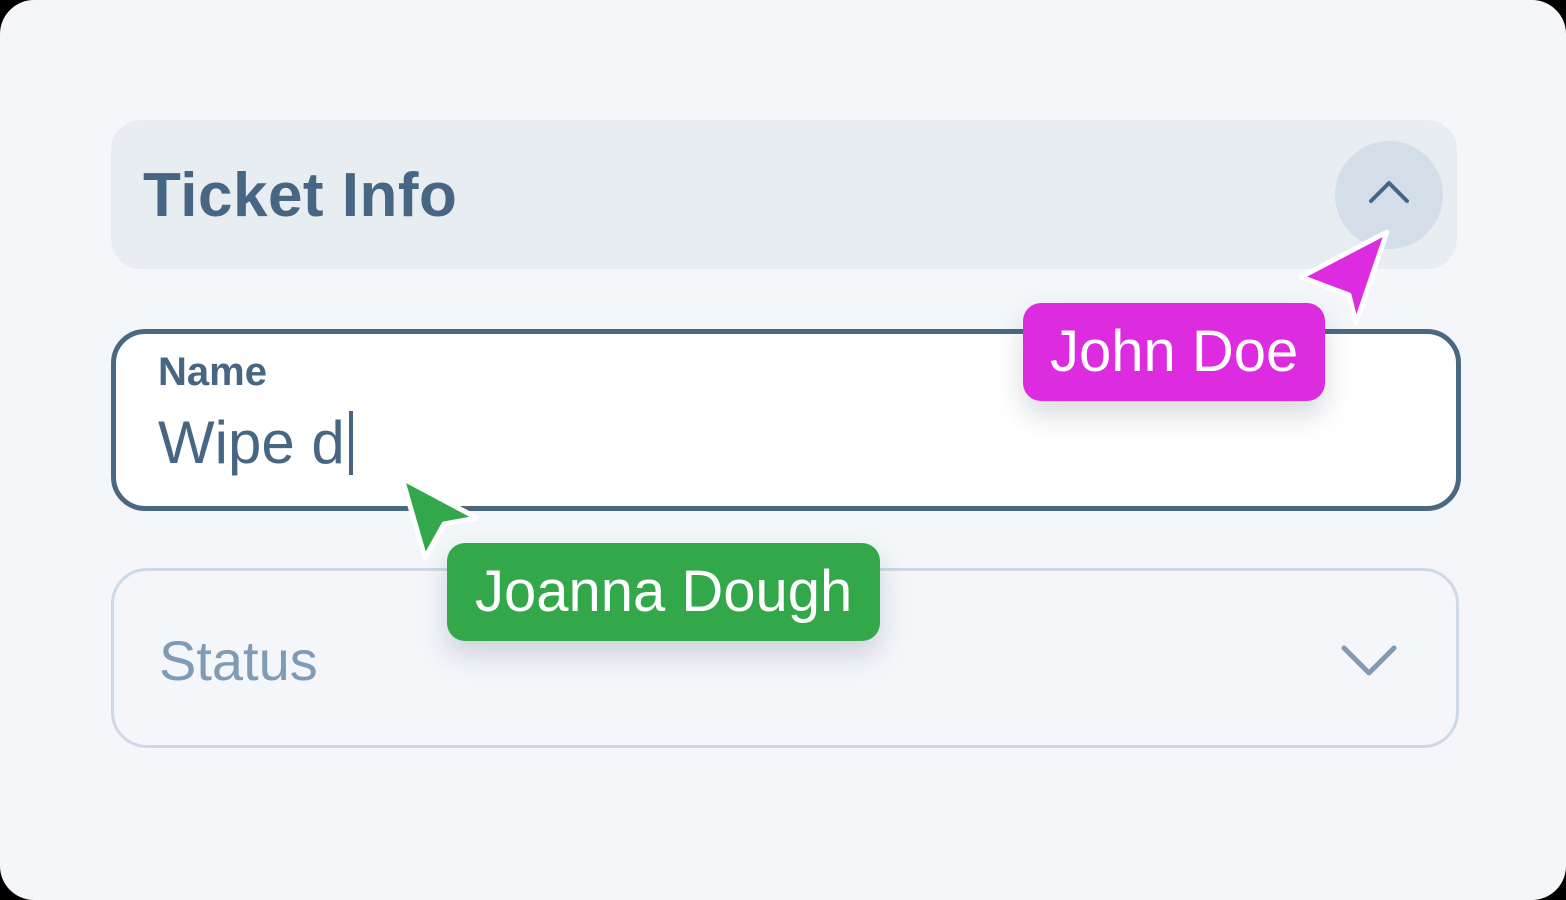 The image size is (1566, 900). What do you see at coordinates (238, 660) in the screenshot?
I see `status-placeholder: Status` at bounding box center [238, 660].